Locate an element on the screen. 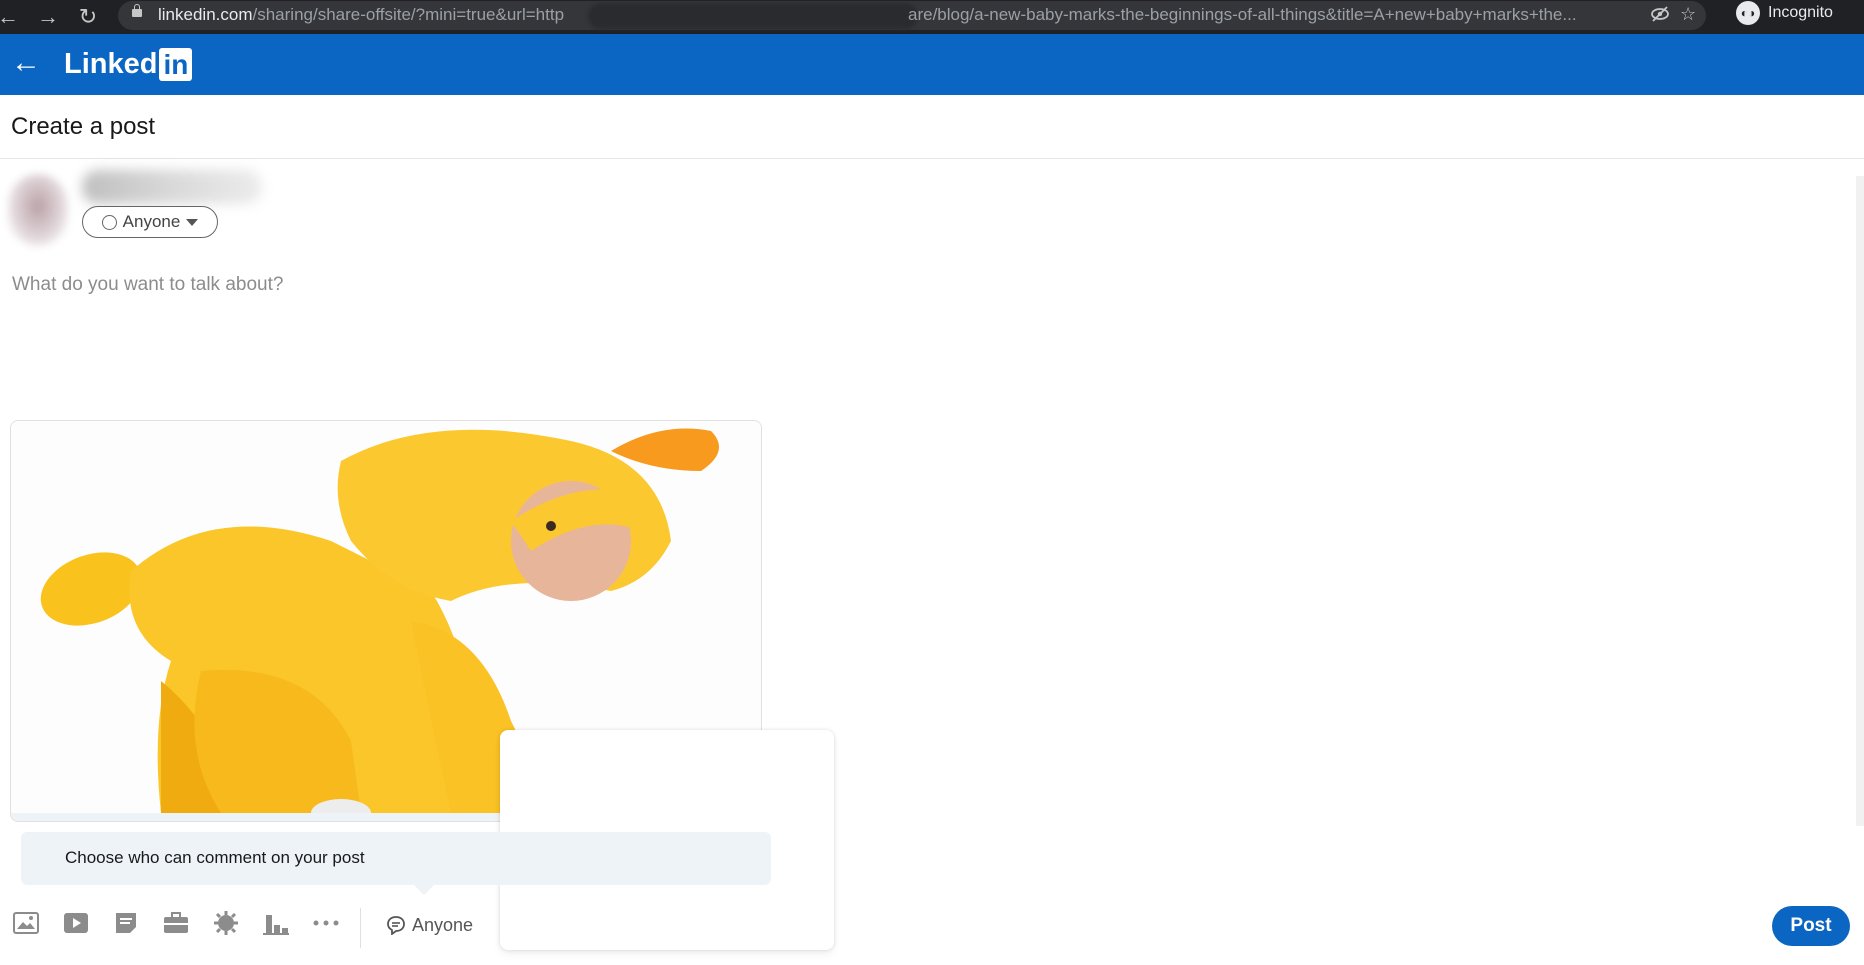 The height and width of the screenshot is (965, 1864). post-visibility-button: Anyone is located at coordinates (150, 222).